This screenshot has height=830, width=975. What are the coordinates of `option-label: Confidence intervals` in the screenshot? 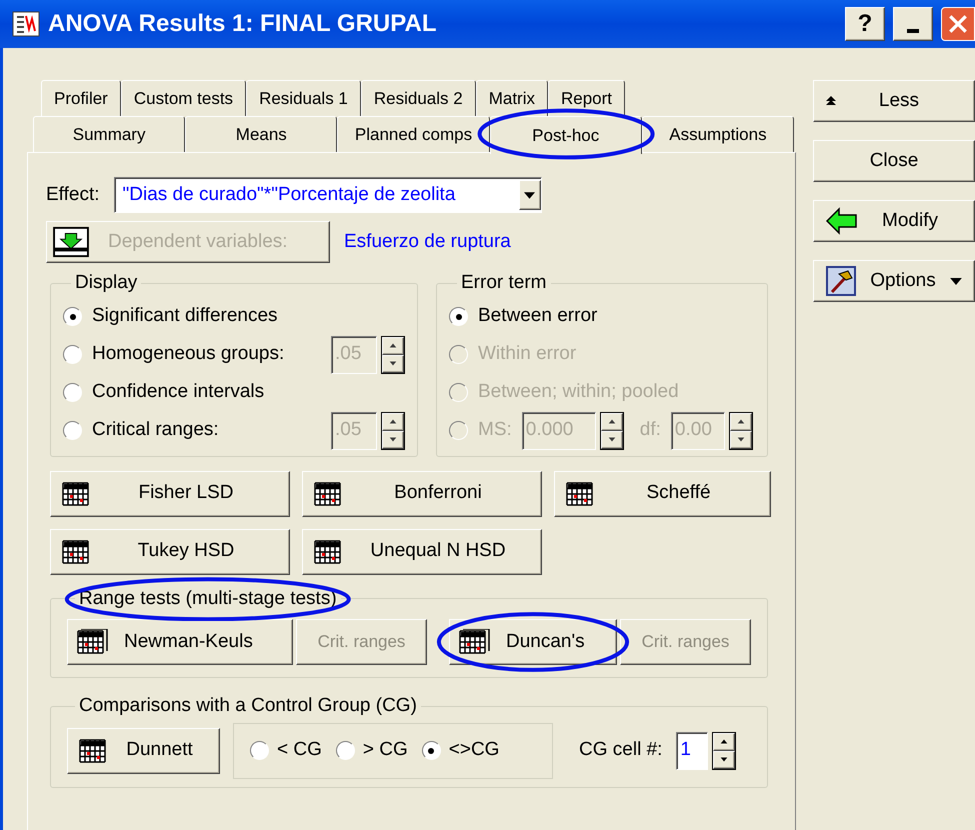 It's located at (179, 392).